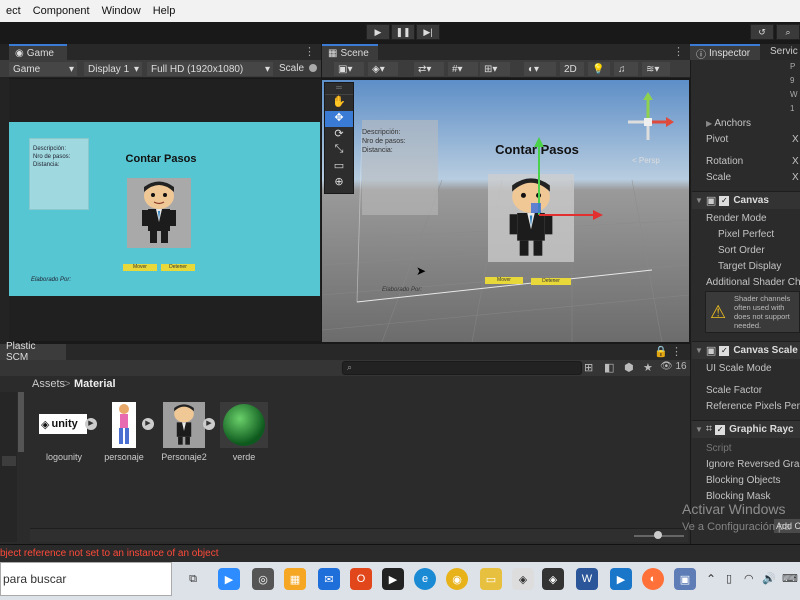 The height and width of the screenshot is (600, 800). Describe the element at coordinates (246, 425) in the screenshot. I see `asset-verde` at that location.